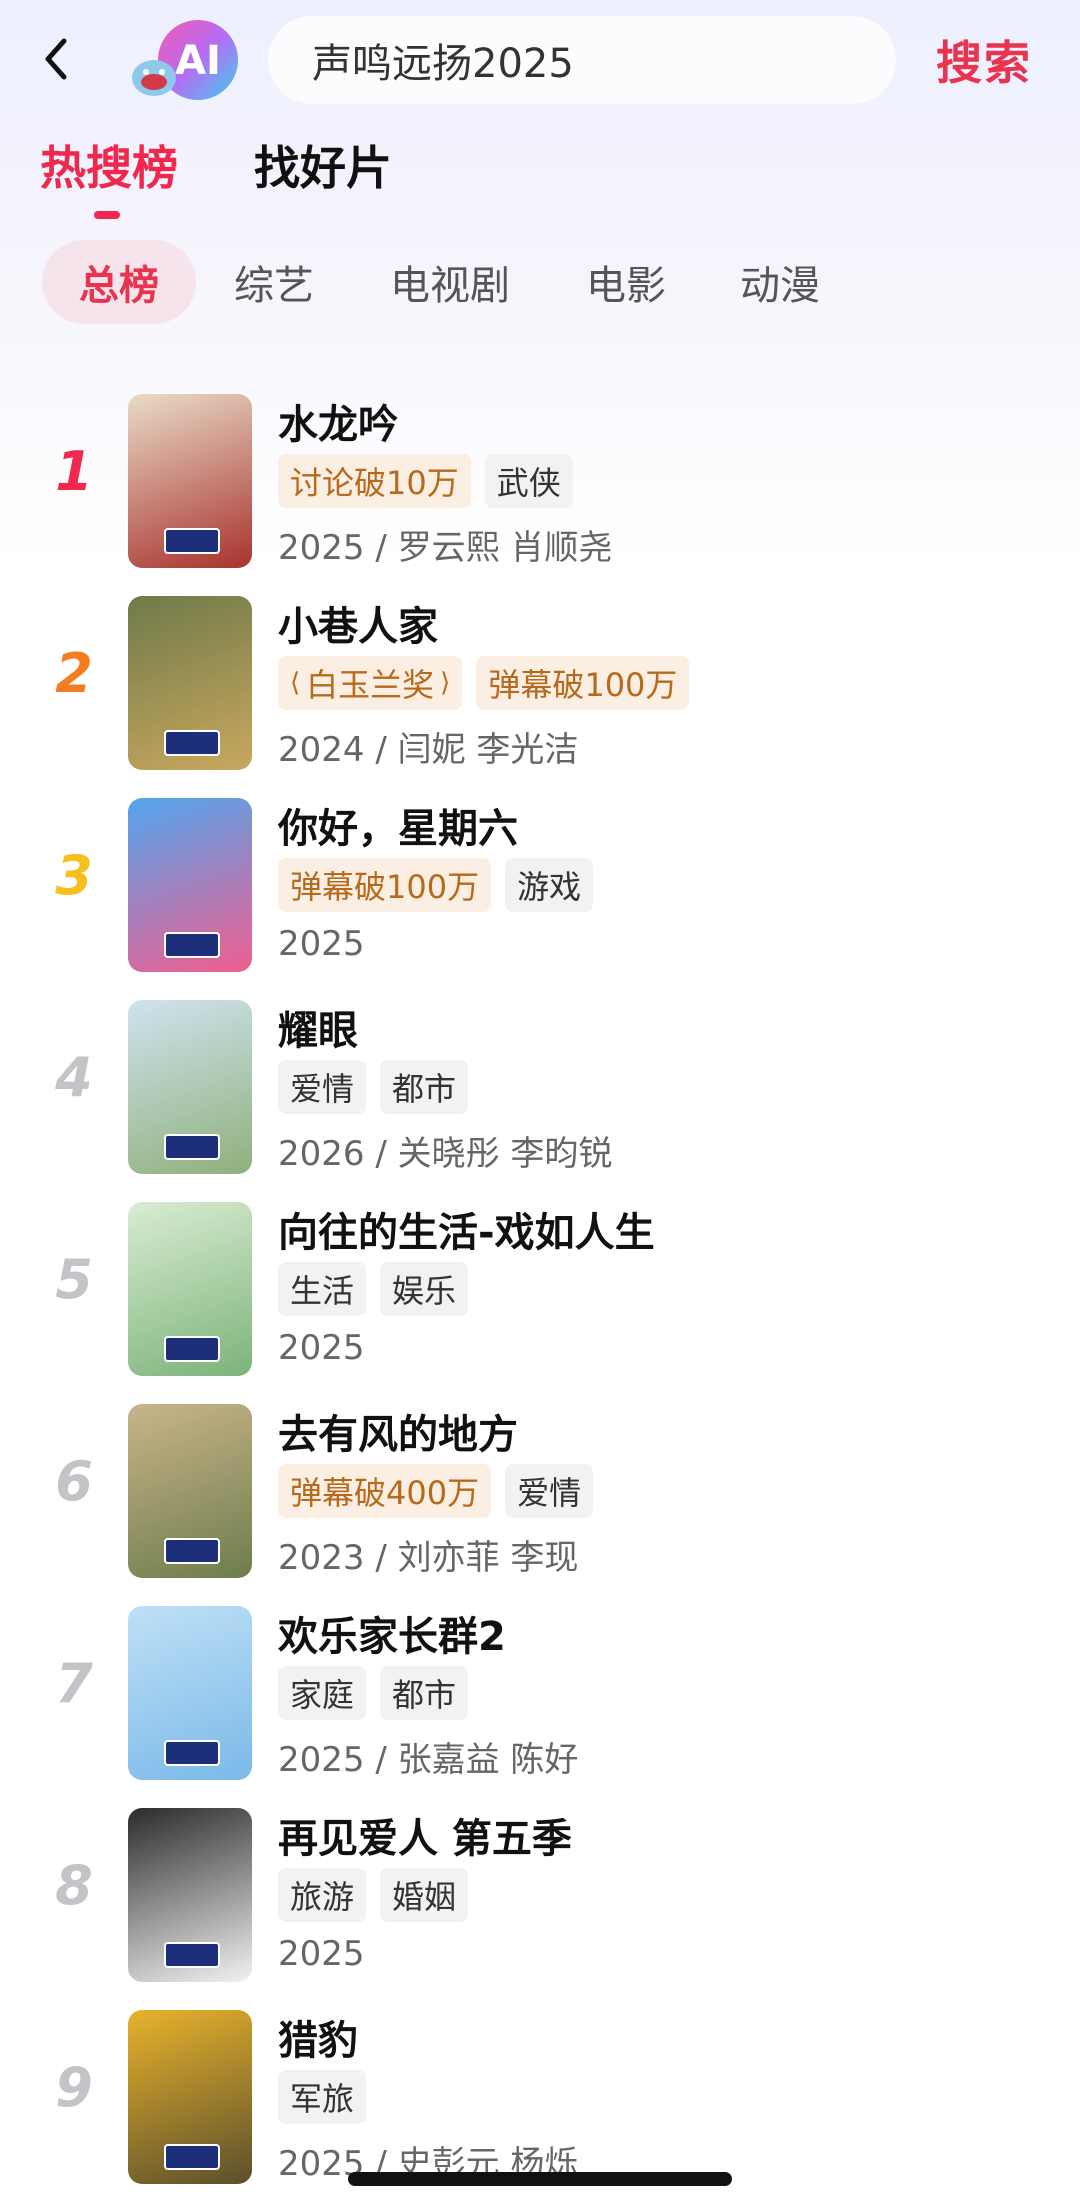  What do you see at coordinates (392, 1633) in the screenshot?
I see `item-title: 欢乐家长群2` at bounding box center [392, 1633].